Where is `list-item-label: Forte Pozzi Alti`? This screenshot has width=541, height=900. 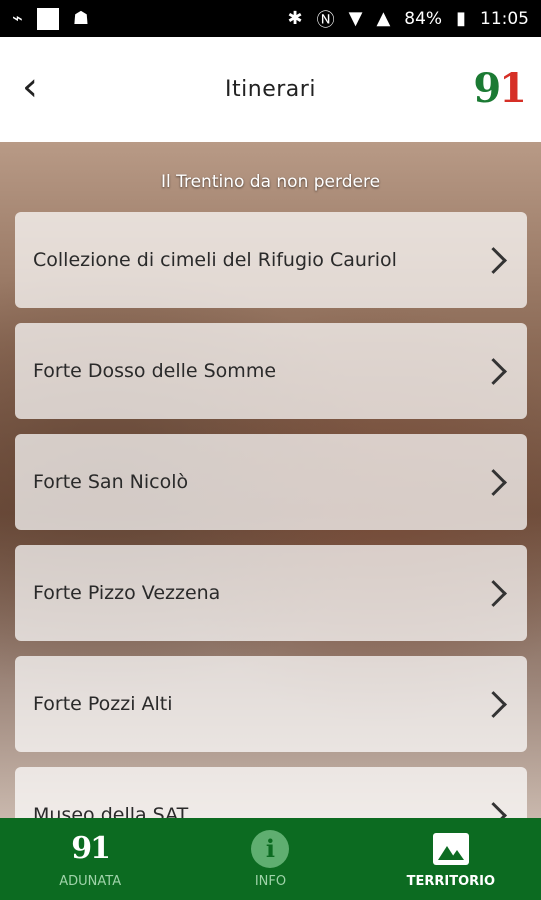
list-item-label: Forte Pozzi Alti is located at coordinates (103, 704).